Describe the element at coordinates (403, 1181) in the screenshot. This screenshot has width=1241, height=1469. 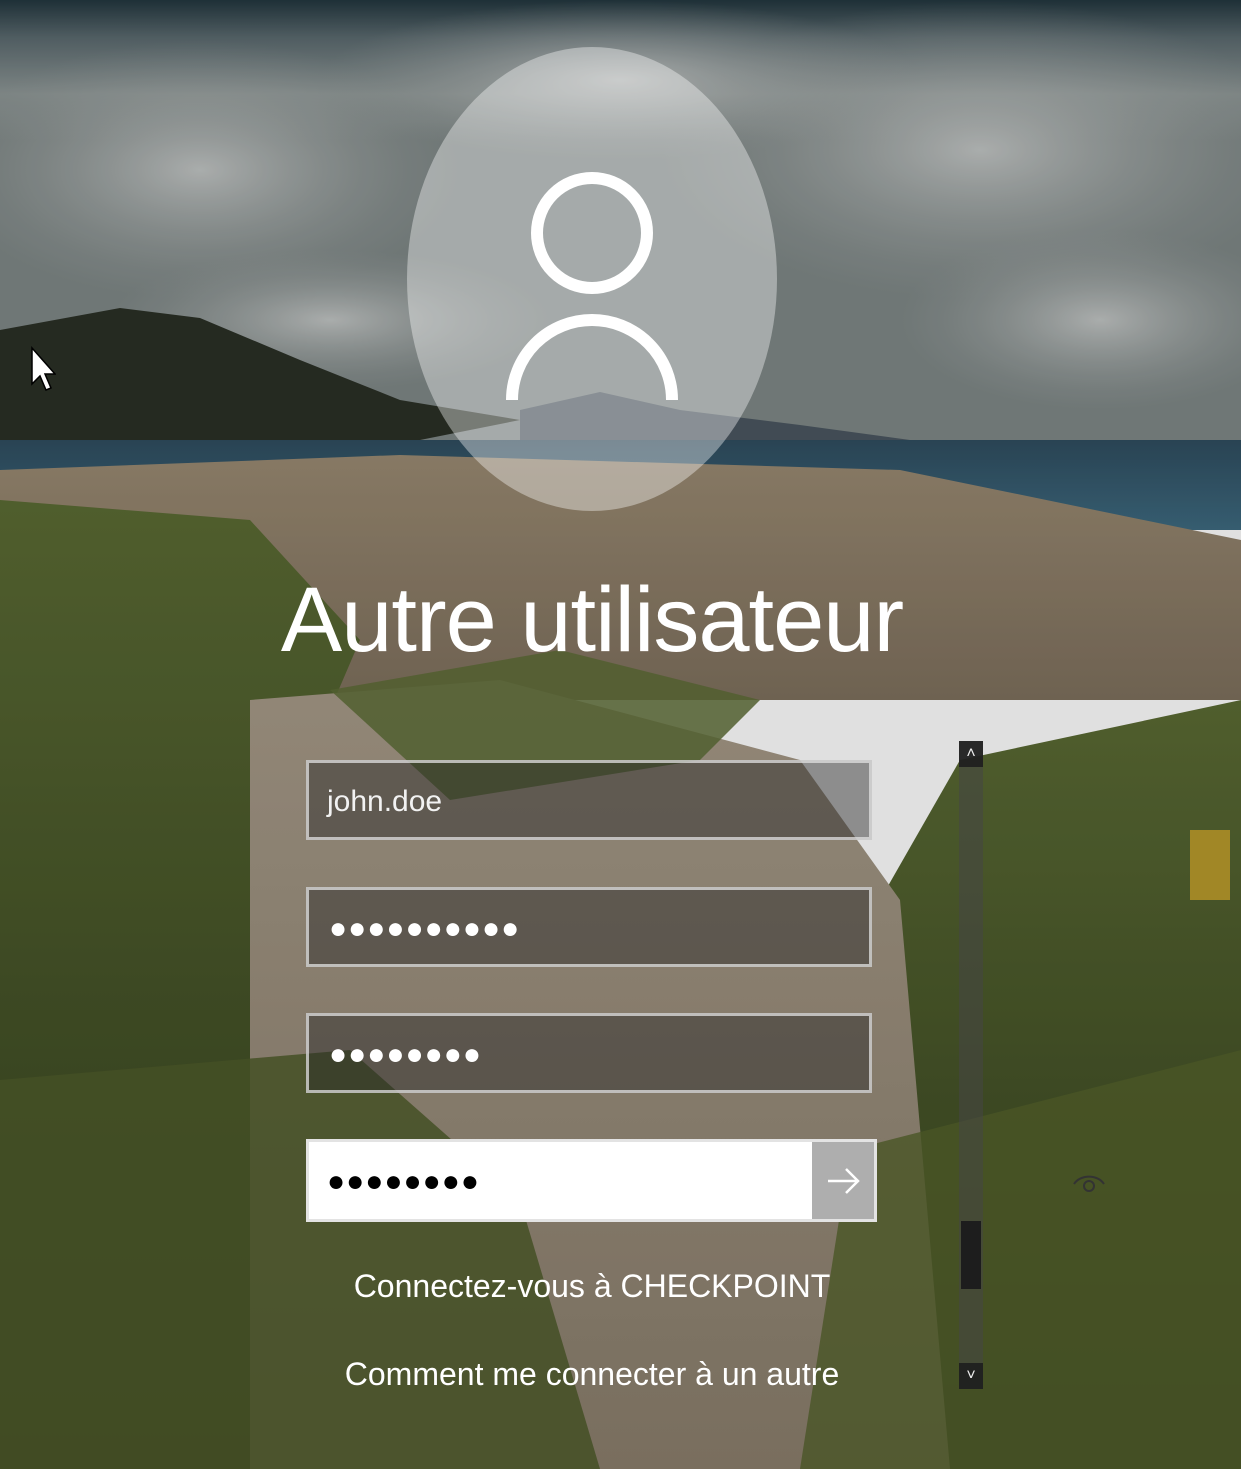
I see `active-password-masked-value: ●●●●●●●●` at that location.